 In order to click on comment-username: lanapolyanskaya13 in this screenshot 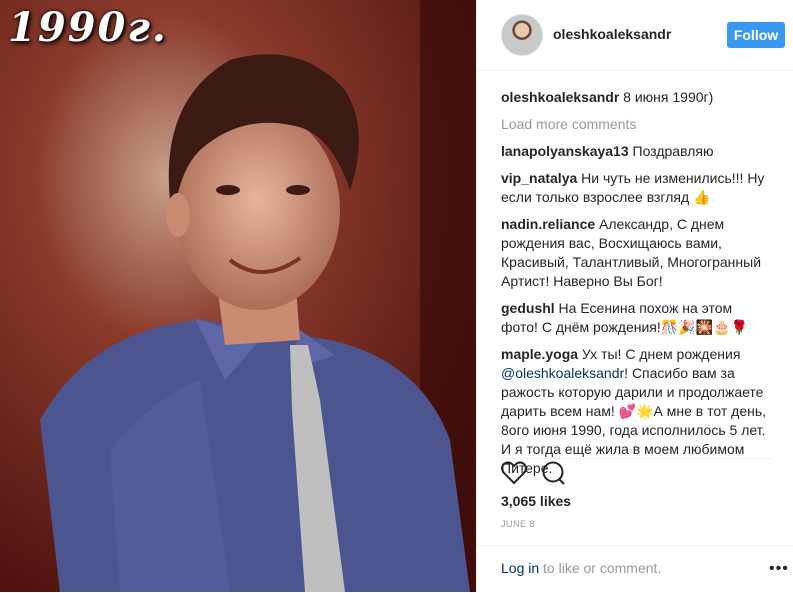, I will do `click(565, 151)`.